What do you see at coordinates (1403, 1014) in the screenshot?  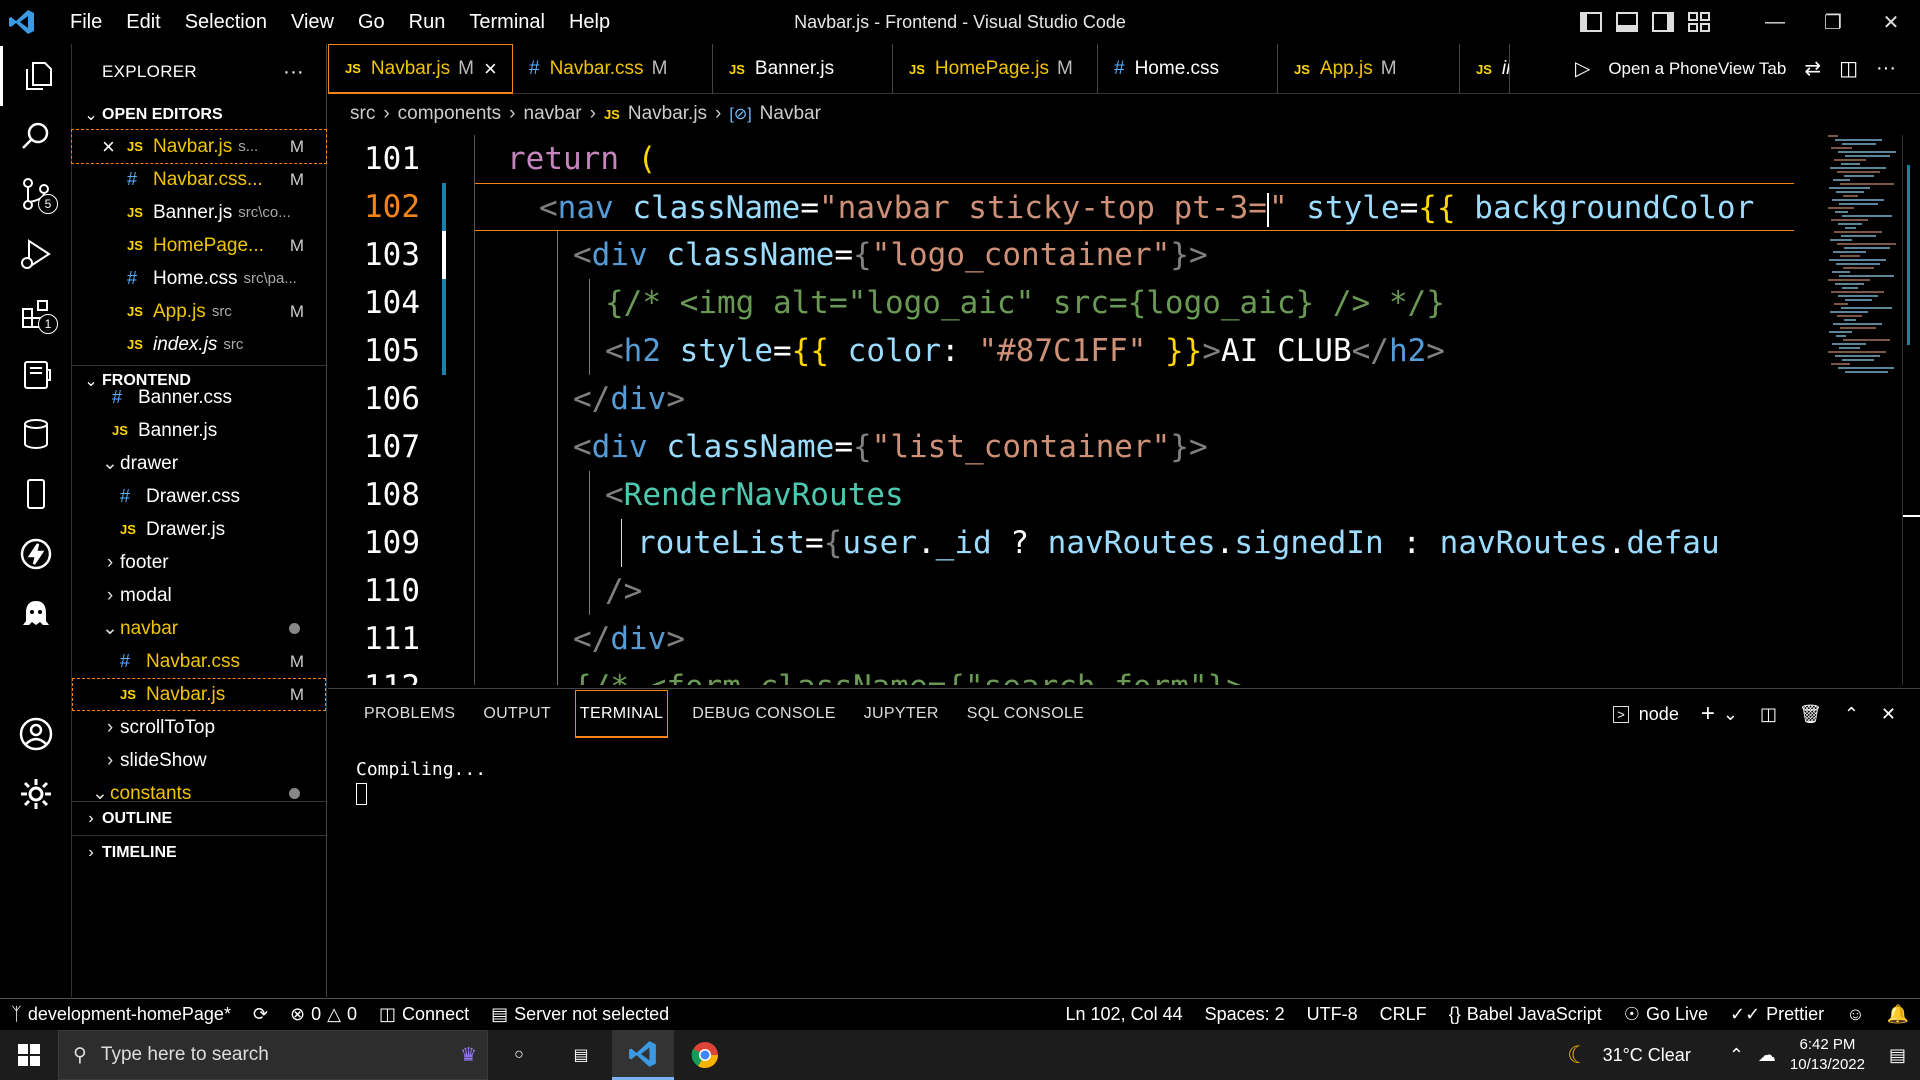 I see `line-endings: CRLF` at bounding box center [1403, 1014].